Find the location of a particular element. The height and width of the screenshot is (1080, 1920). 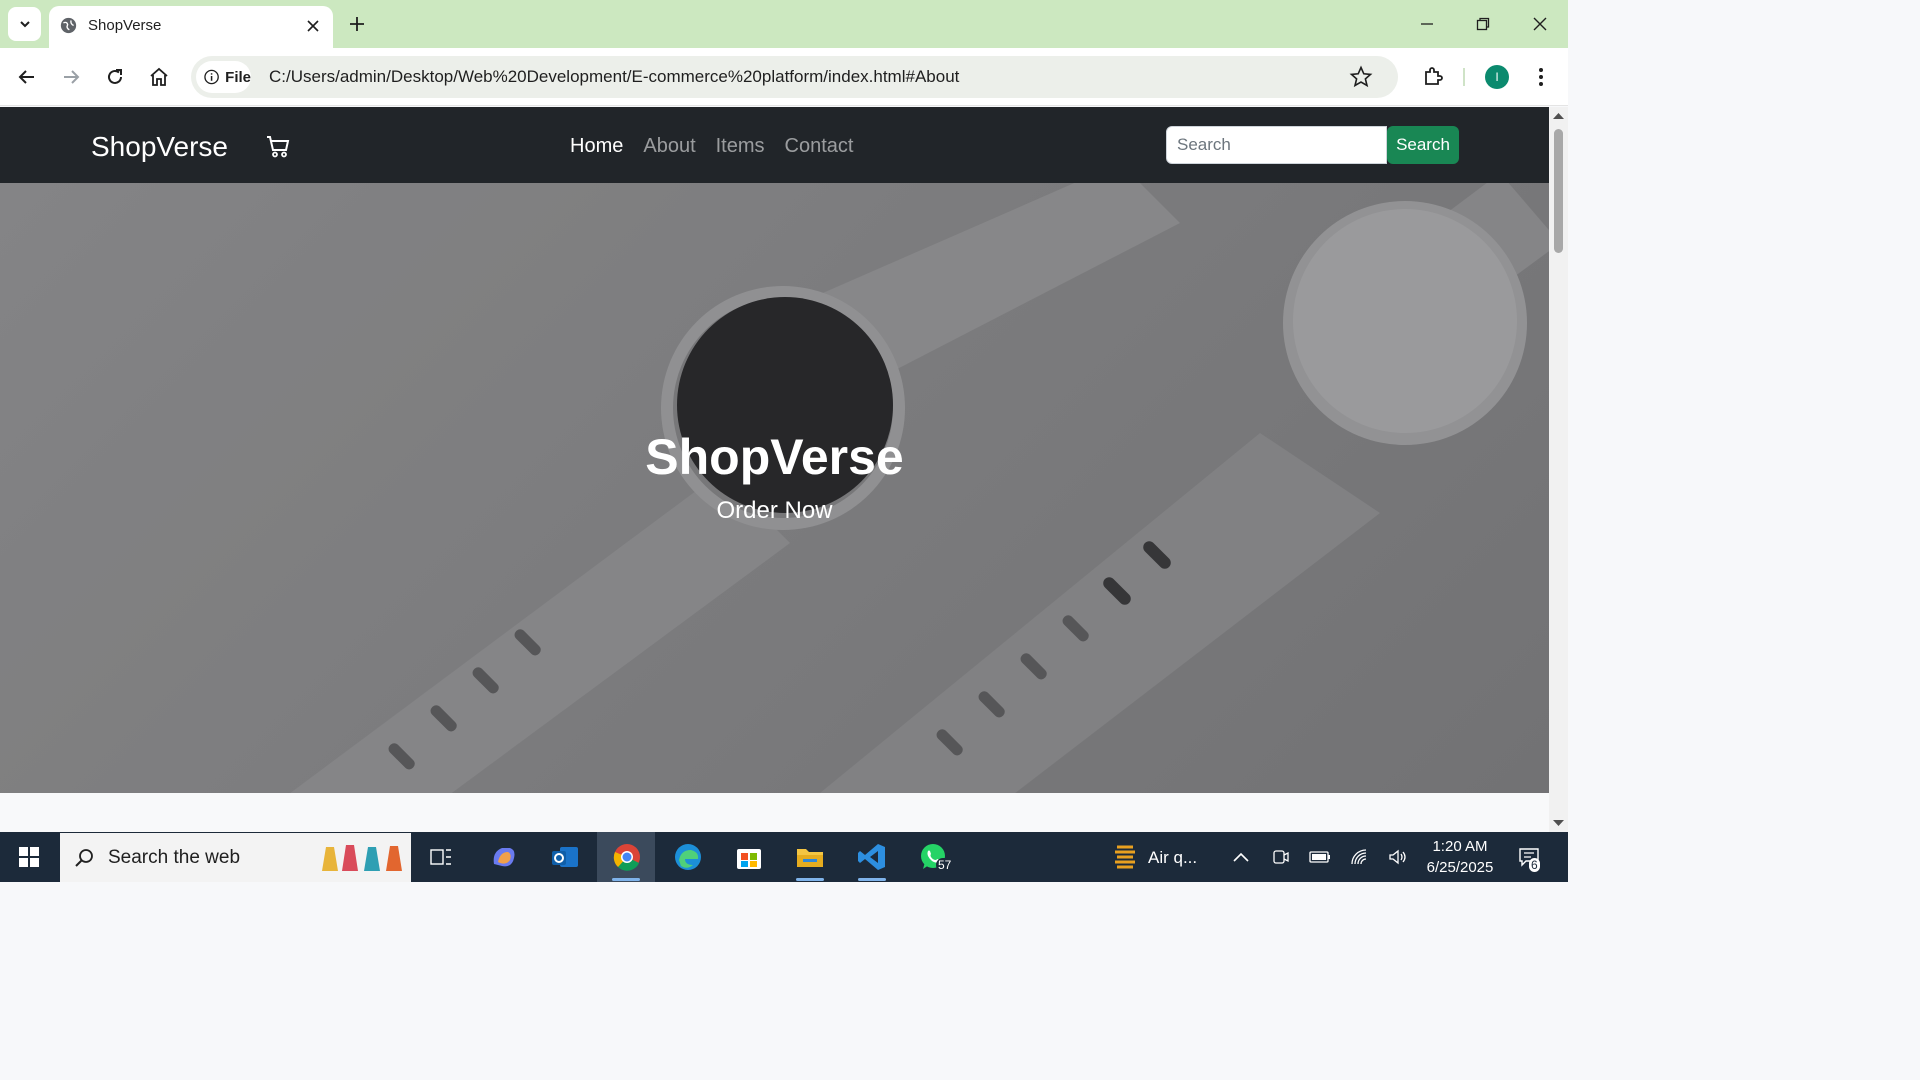

speaker-icon is located at coordinates (1397, 857).